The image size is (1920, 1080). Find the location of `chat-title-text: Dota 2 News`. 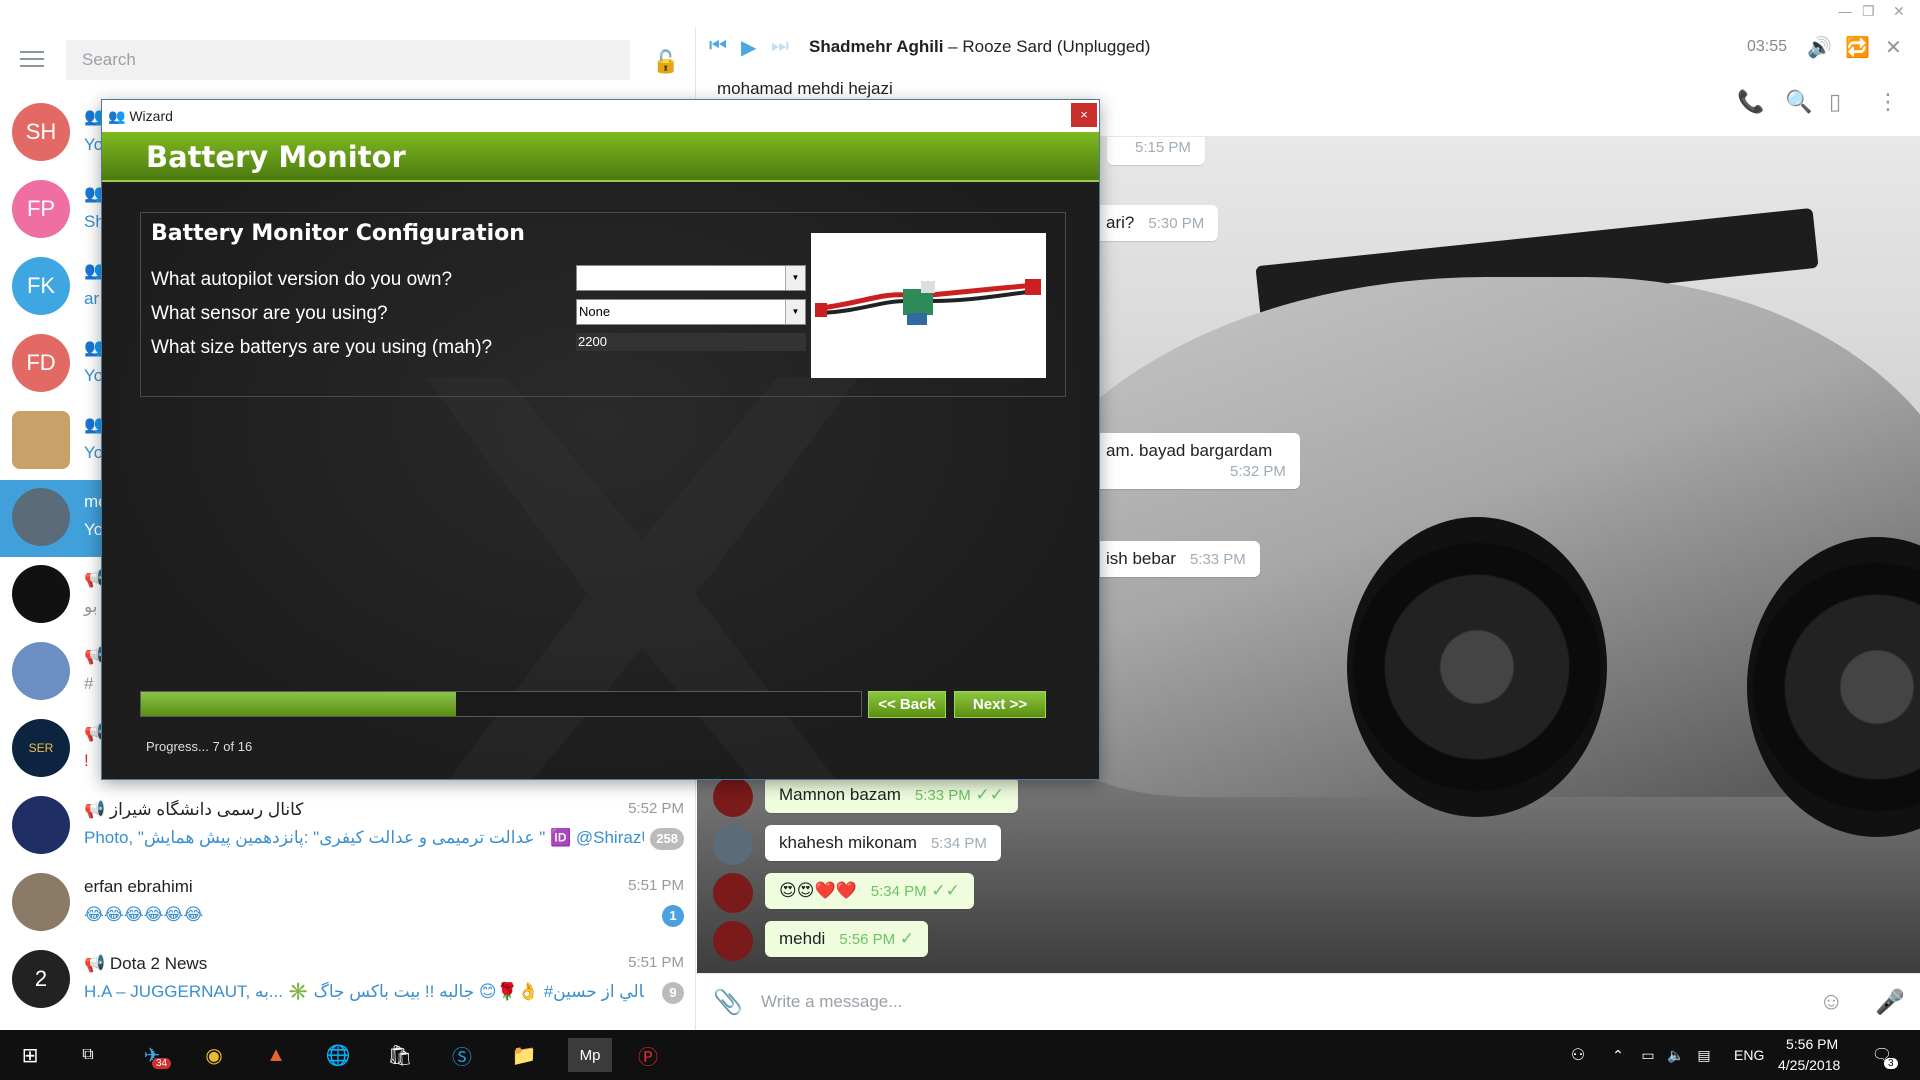

chat-title-text: Dota 2 News is located at coordinates (158, 963).